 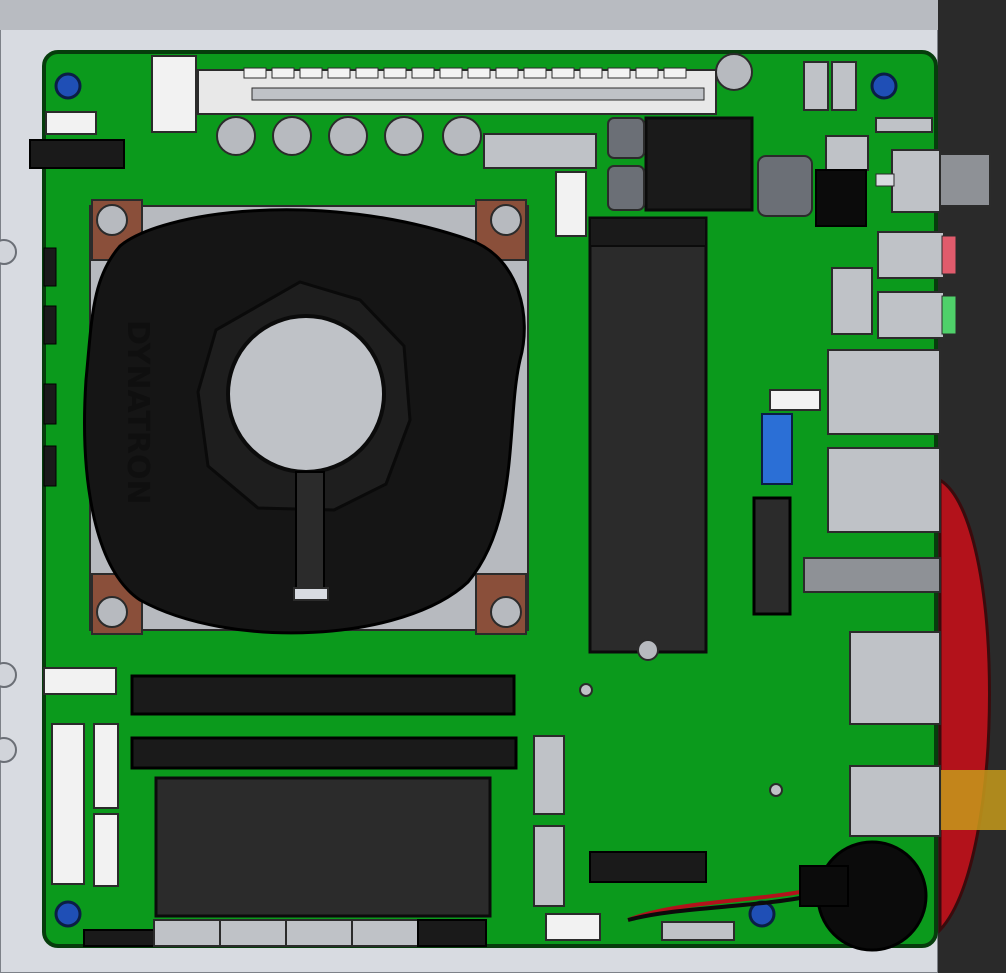 What do you see at coordinates (699, 164) in the screenshot?
I see `chipset` at bounding box center [699, 164].